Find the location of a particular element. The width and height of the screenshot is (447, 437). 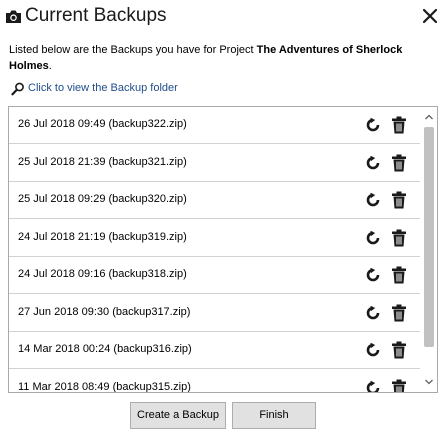

backup-row: 25 Jul 2018 21:39 (backup321.zip) is located at coordinates (214, 163).